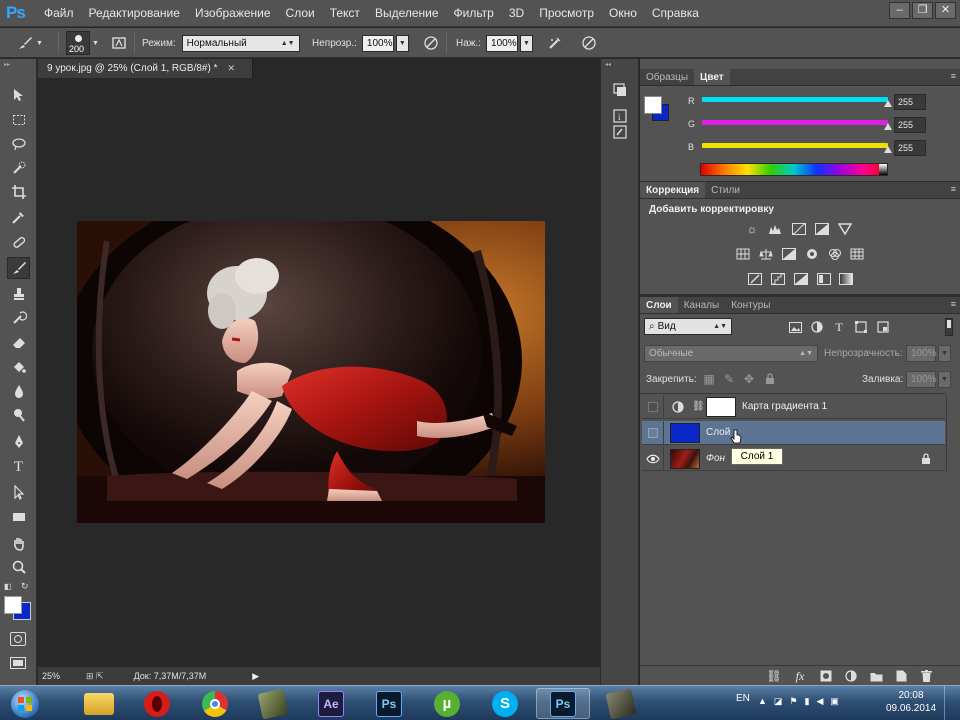 The height and width of the screenshot is (720, 960). What do you see at coordinates (675, 13) in the screenshot?
I see `menu-help: Справка` at bounding box center [675, 13].